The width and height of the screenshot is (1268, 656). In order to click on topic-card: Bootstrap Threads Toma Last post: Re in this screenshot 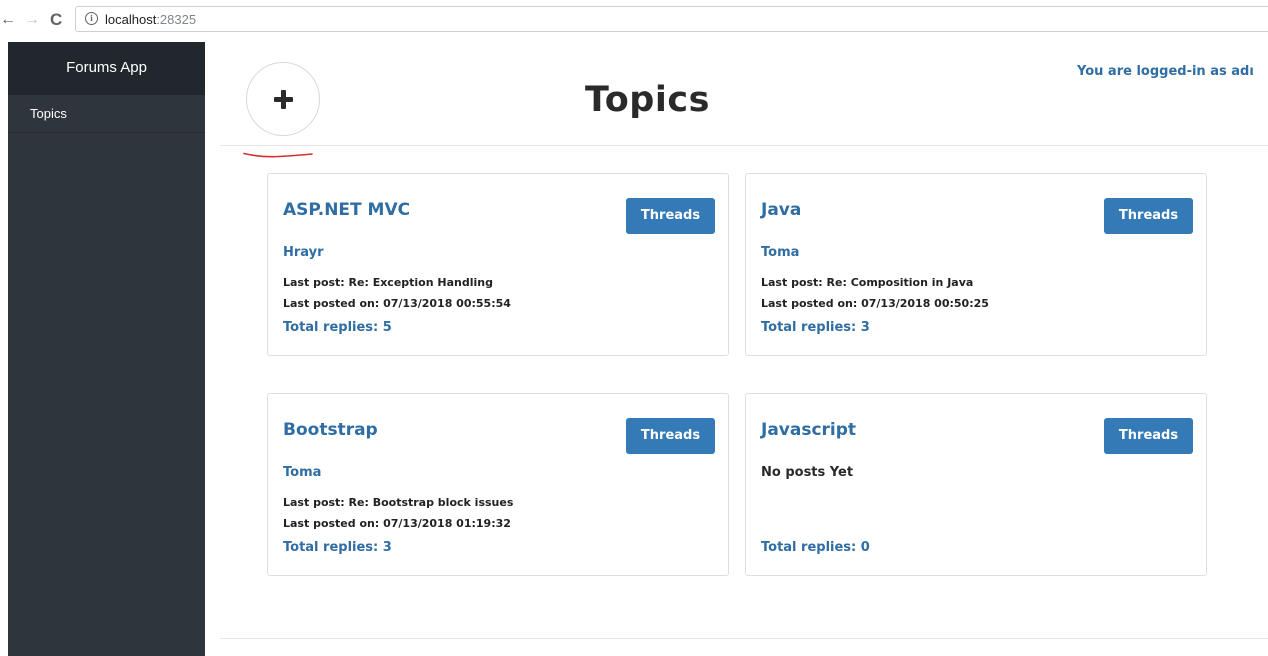, I will do `click(498, 484)`.